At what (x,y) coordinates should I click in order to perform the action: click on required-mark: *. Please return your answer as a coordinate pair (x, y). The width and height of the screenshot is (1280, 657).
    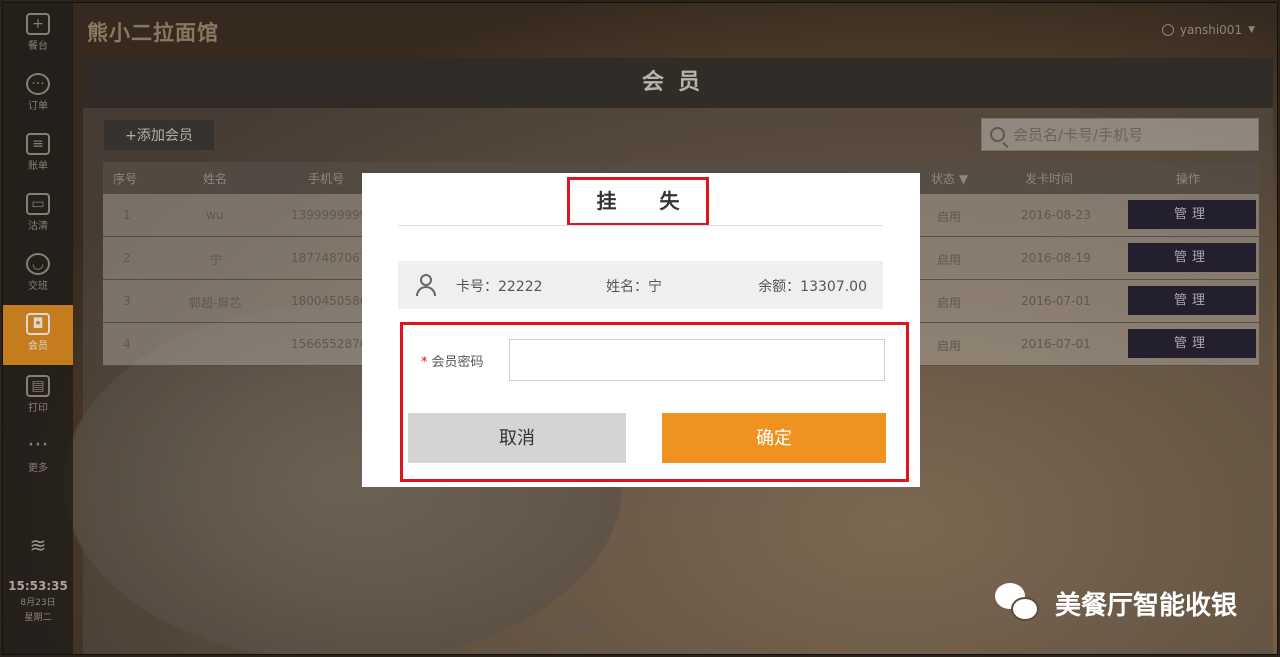
    Looking at the image, I should click on (424, 362).